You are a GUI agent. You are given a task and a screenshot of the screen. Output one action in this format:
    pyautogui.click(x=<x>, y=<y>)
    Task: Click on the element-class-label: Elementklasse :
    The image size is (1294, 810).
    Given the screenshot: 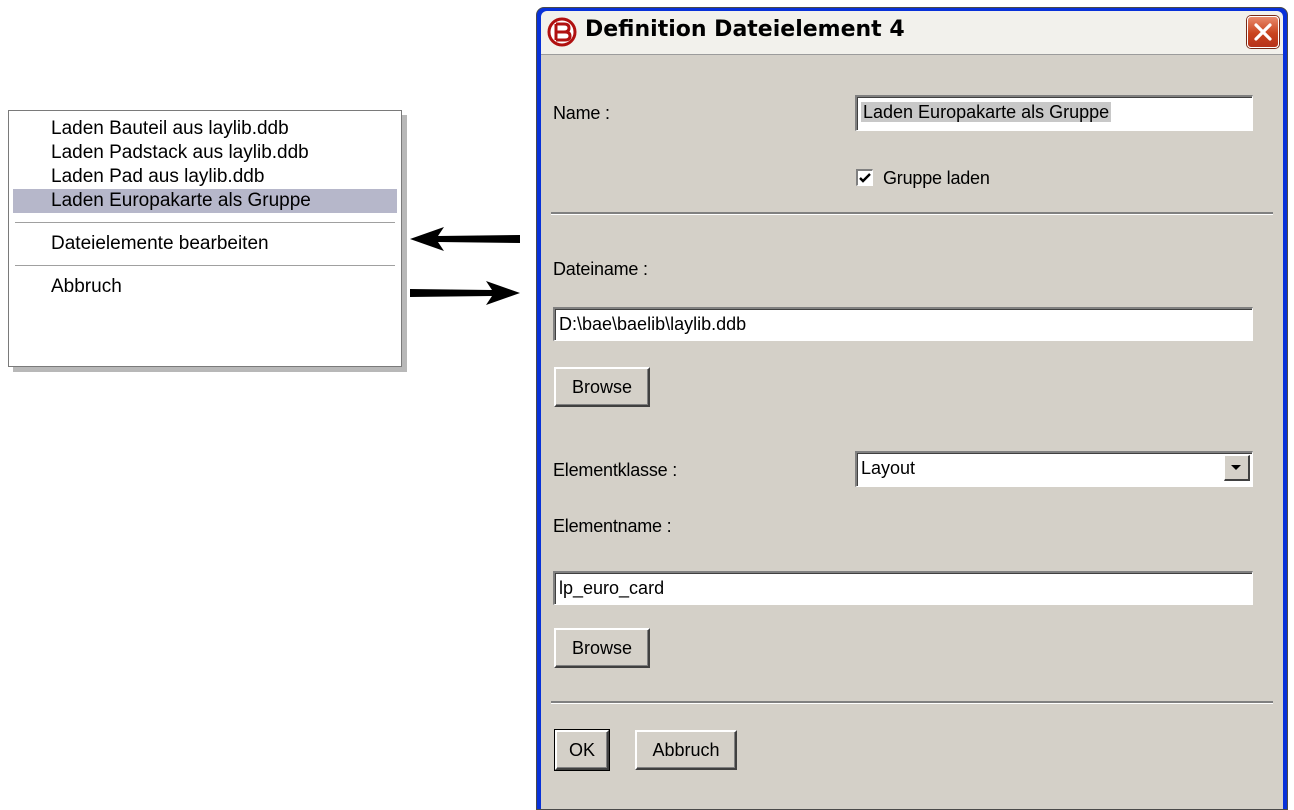 What is the action you would take?
    pyautogui.click(x=615, y=470)
    